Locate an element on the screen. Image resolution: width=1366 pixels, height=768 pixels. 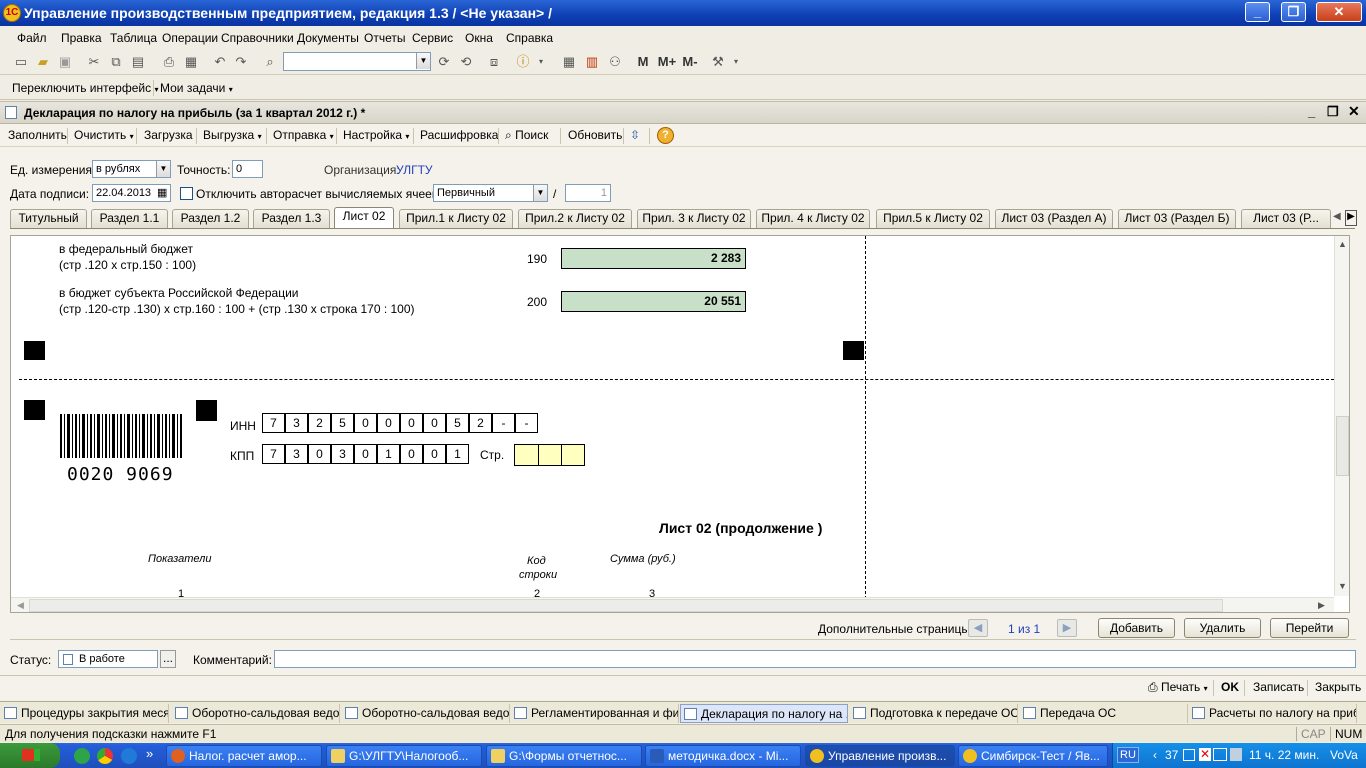
tools-dropdown-icon: ▾ is located at coordinates (736, 62).